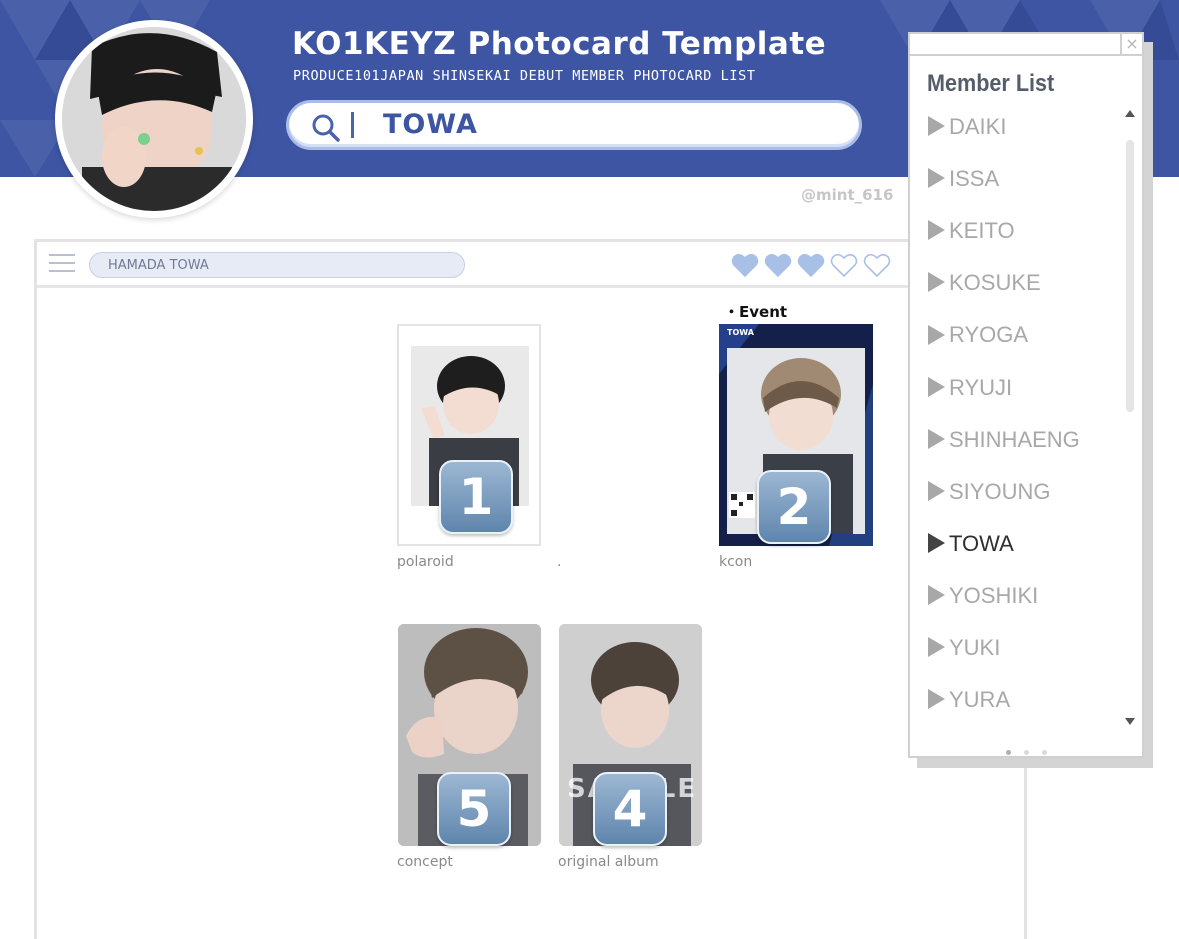  What do you see at coordinates (740, 332) in the screenshot?
I see `kcon-card-name: TOWA` at bounding box center [740, 332].